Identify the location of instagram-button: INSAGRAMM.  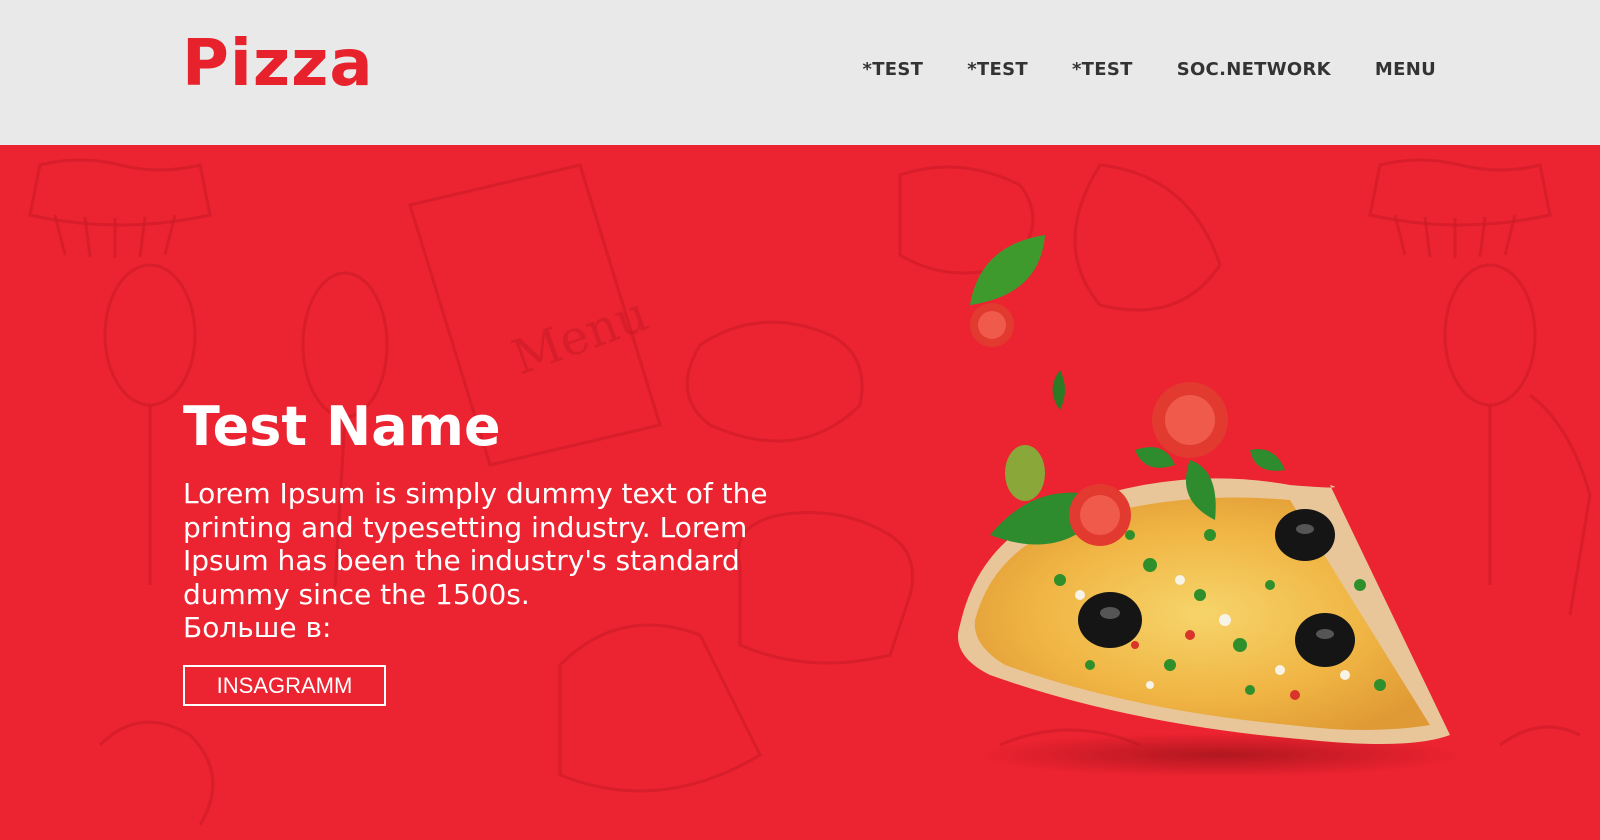
(284, 685).